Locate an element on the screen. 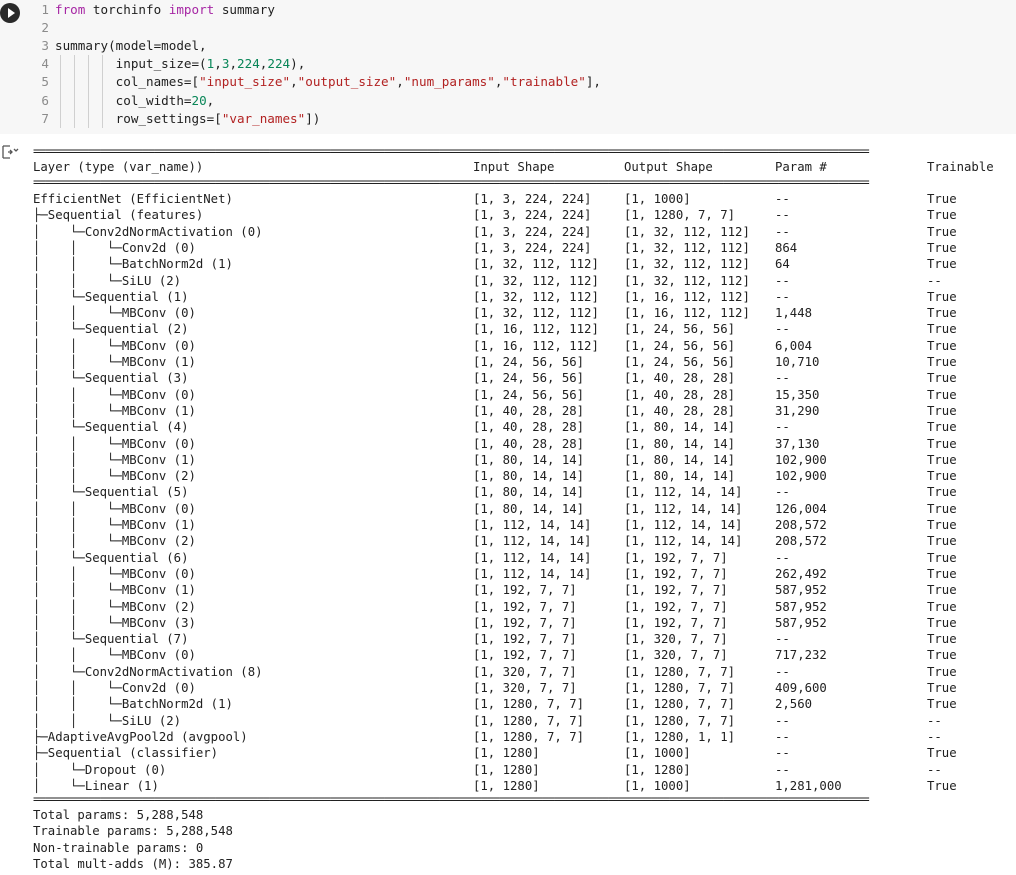 The image size is (1016, 875). output-shape-cell: [1, 192, 7, 7] is located at coordinates (676, 590).